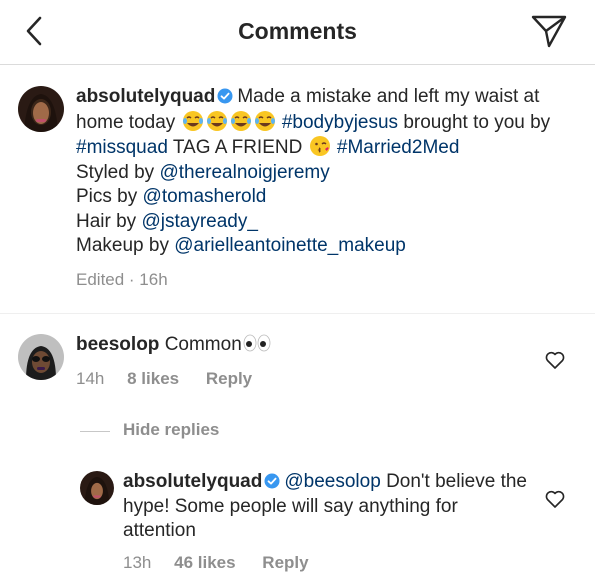  I want to click on page-title: Comments, so click(297, 31).